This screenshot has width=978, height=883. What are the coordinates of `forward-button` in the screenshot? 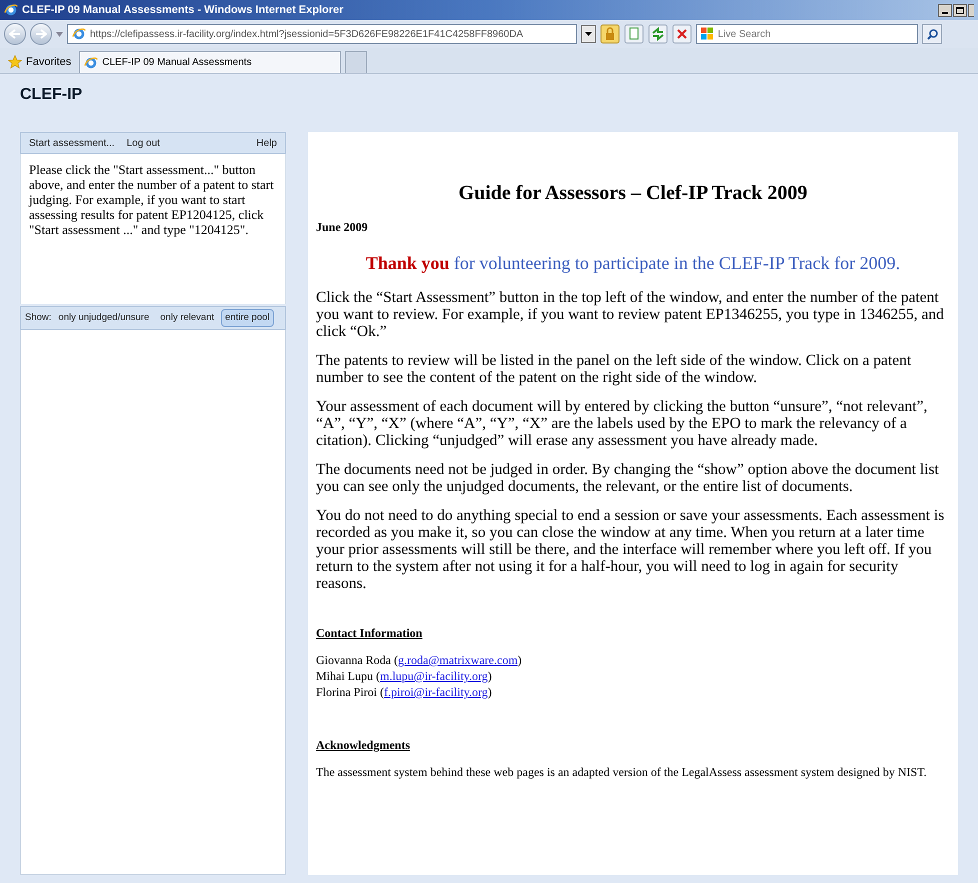 It's located at (41, 34).